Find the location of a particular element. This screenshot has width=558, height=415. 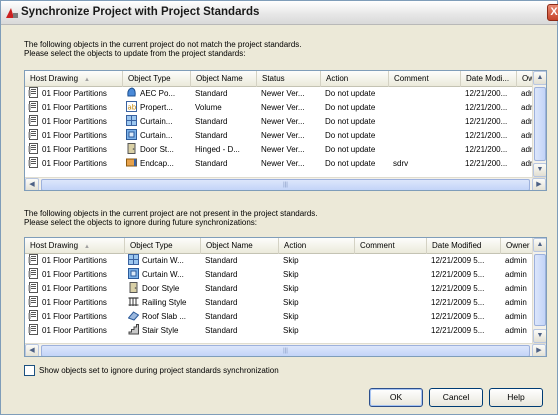

object-type-cell: Railing Style is located at coordinates (163, 303).